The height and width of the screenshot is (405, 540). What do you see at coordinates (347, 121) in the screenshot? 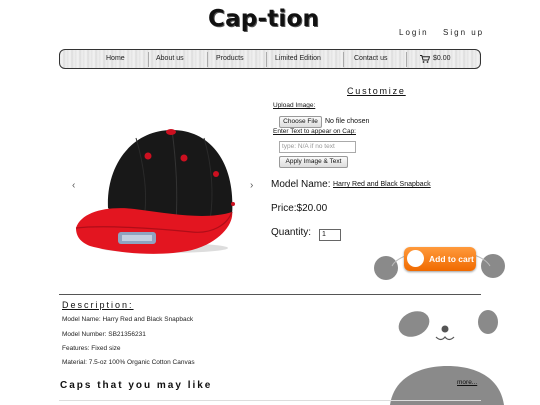
I see `file-status-text: No file chosen` at bounding box center [347, 121].